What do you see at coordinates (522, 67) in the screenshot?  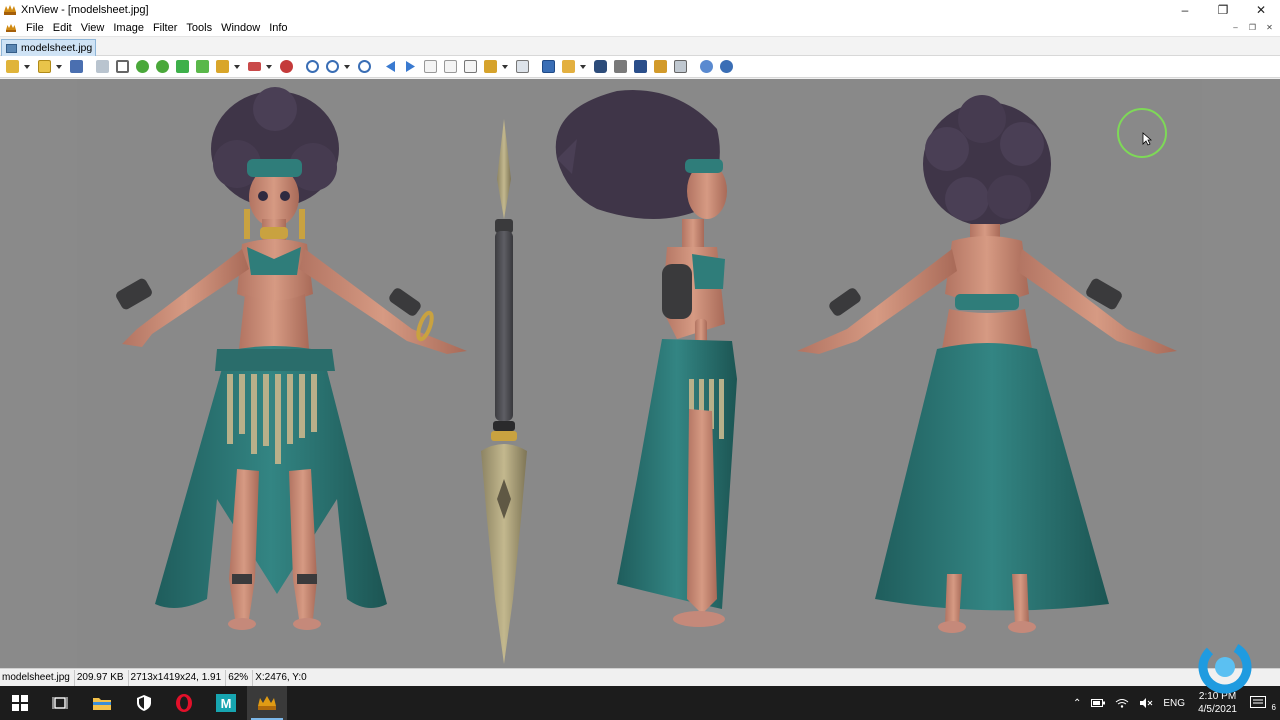 I see `copy-icon` at bounding box center [522, 67].